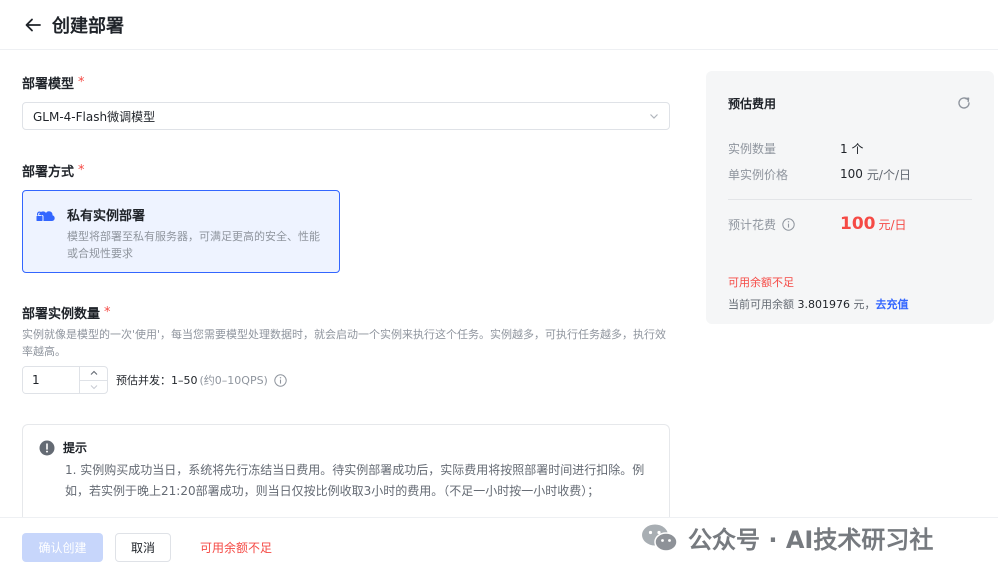  I want to click on model-select-value: GLM-4-Flash微调模型, so click(94, 116).